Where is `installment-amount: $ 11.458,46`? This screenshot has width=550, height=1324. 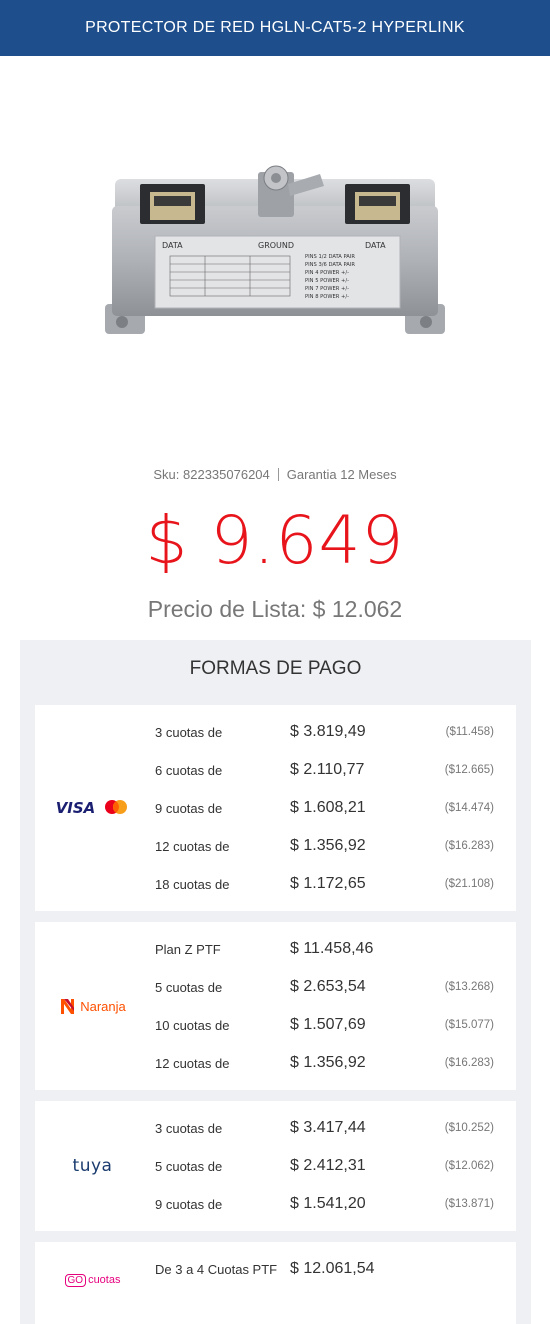 installment-amount: $ 11.458,46 is located at coordinates (332, 948).